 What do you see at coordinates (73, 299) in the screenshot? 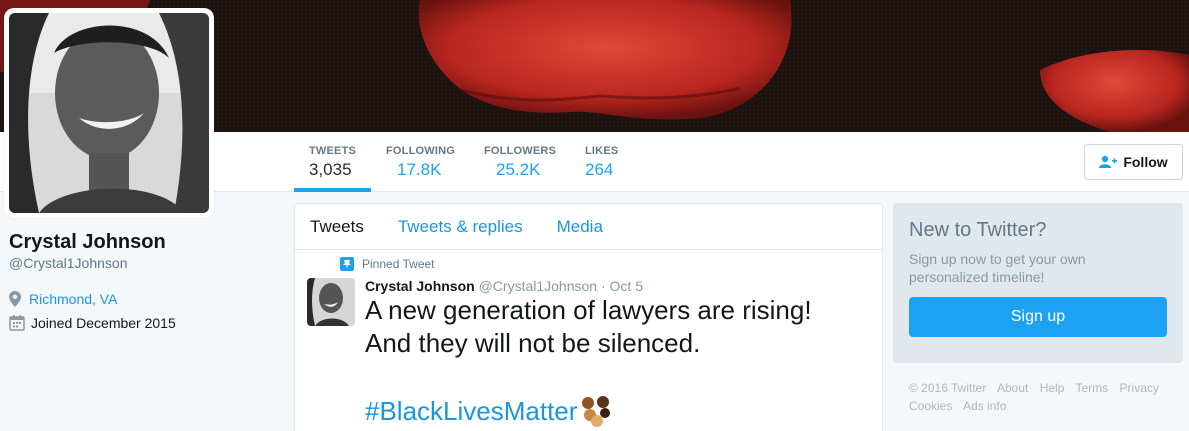
I see `location-link: Richmond, VA` at bounding box center [73, 299].